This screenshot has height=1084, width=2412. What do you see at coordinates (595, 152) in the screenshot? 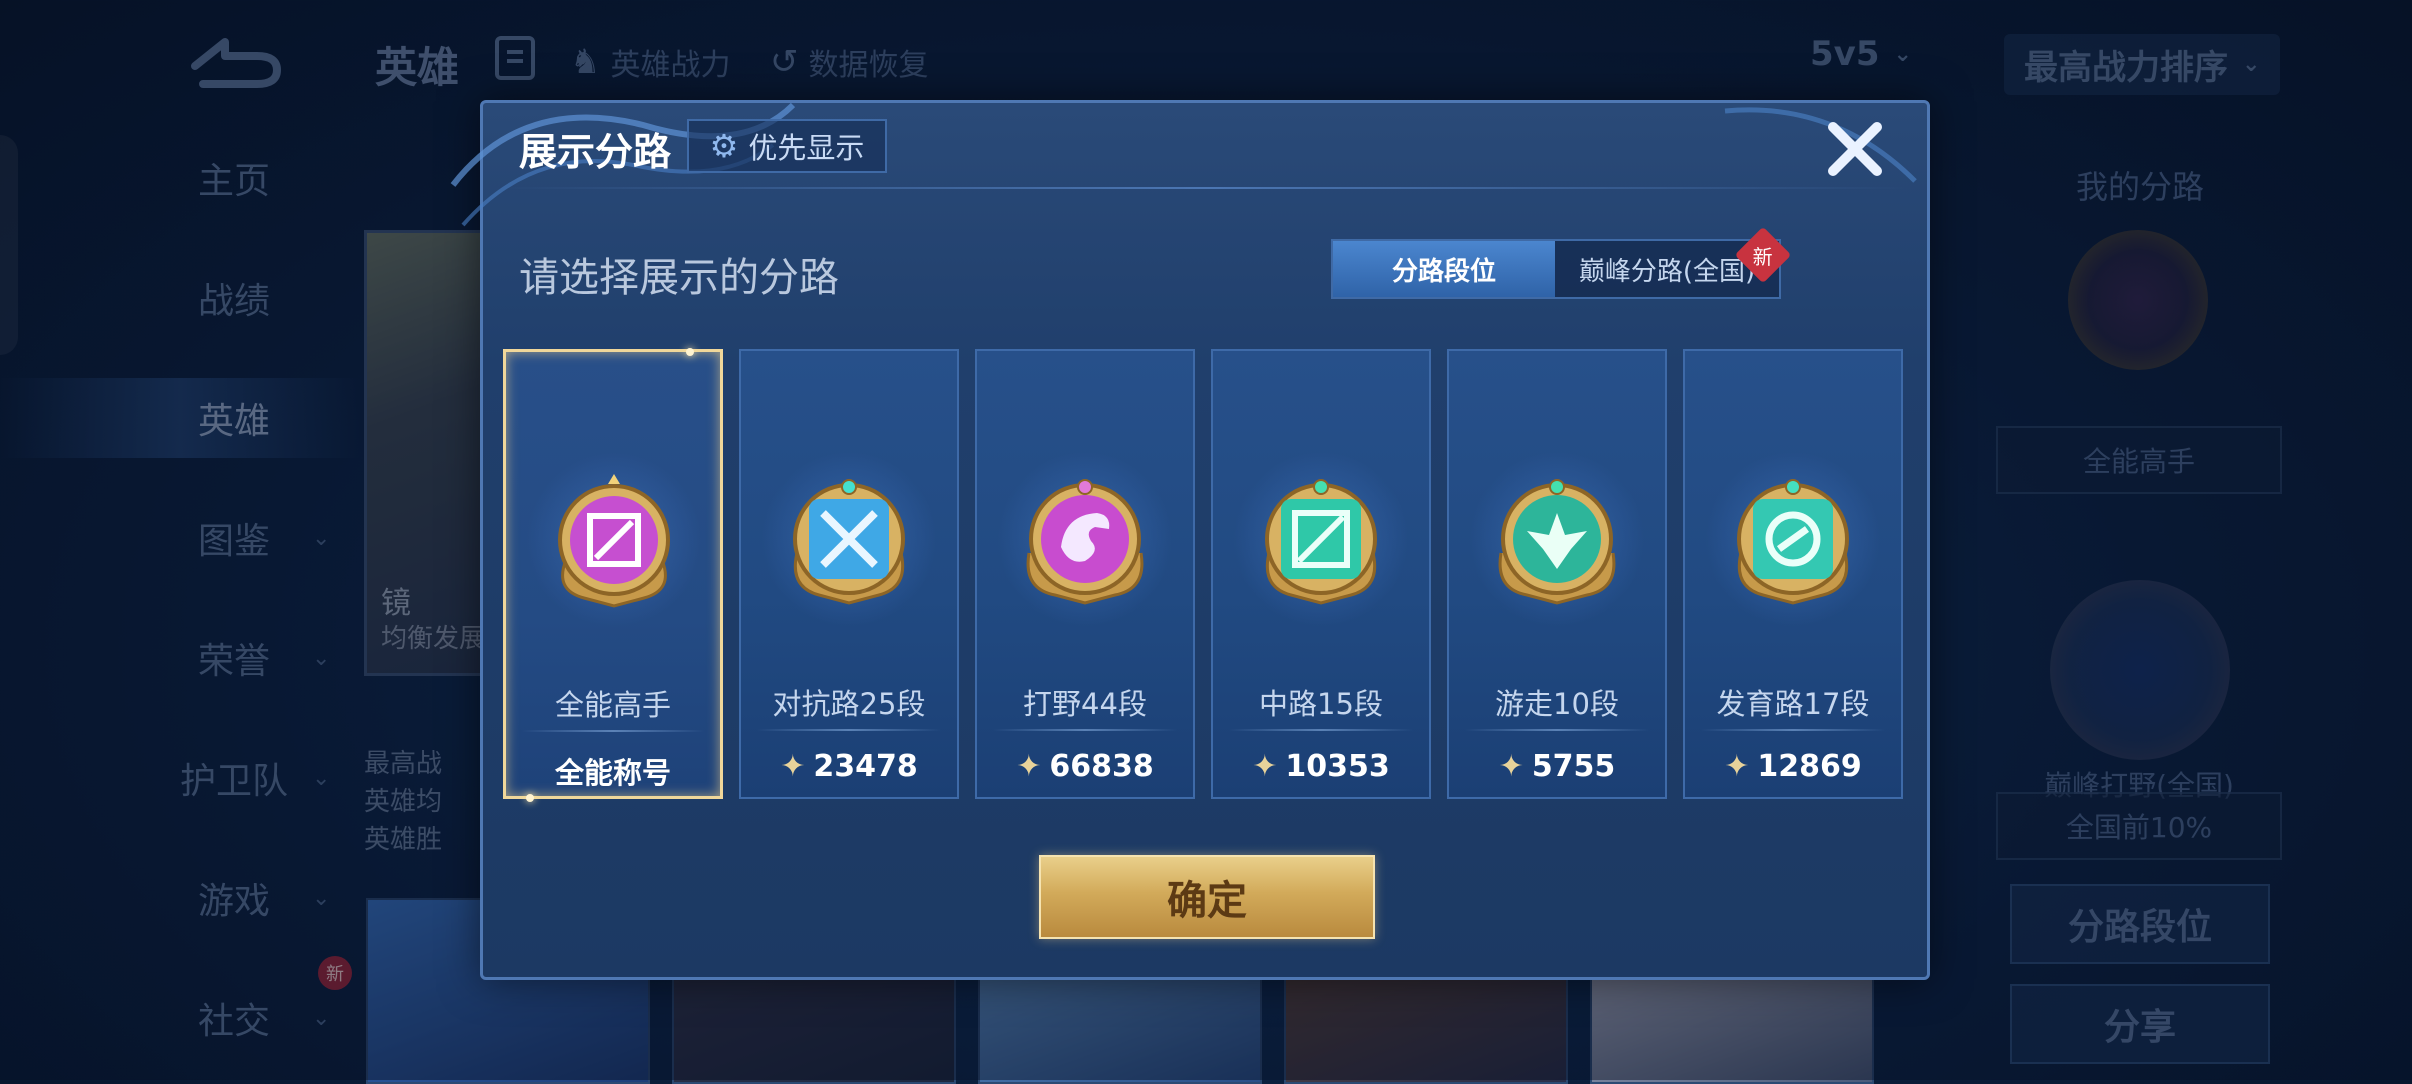
I see `dialog-title: 展示分路` at bounding box center [595, 152].